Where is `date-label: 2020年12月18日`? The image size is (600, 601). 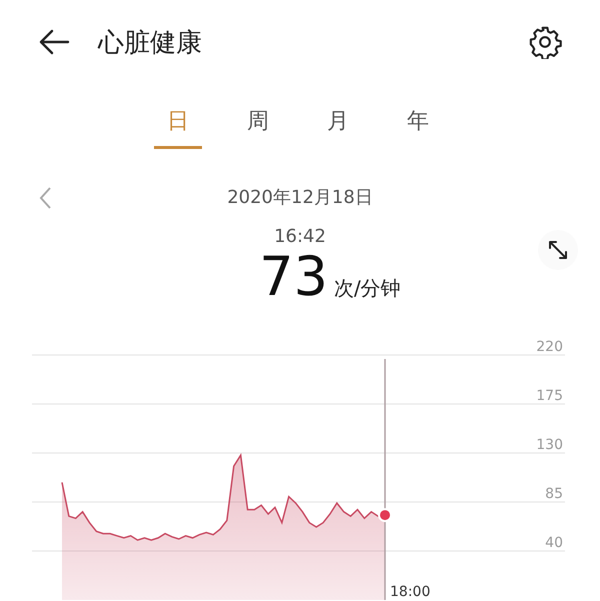
date-label: 2020年12月18日 is located at coordinates (300, 197).